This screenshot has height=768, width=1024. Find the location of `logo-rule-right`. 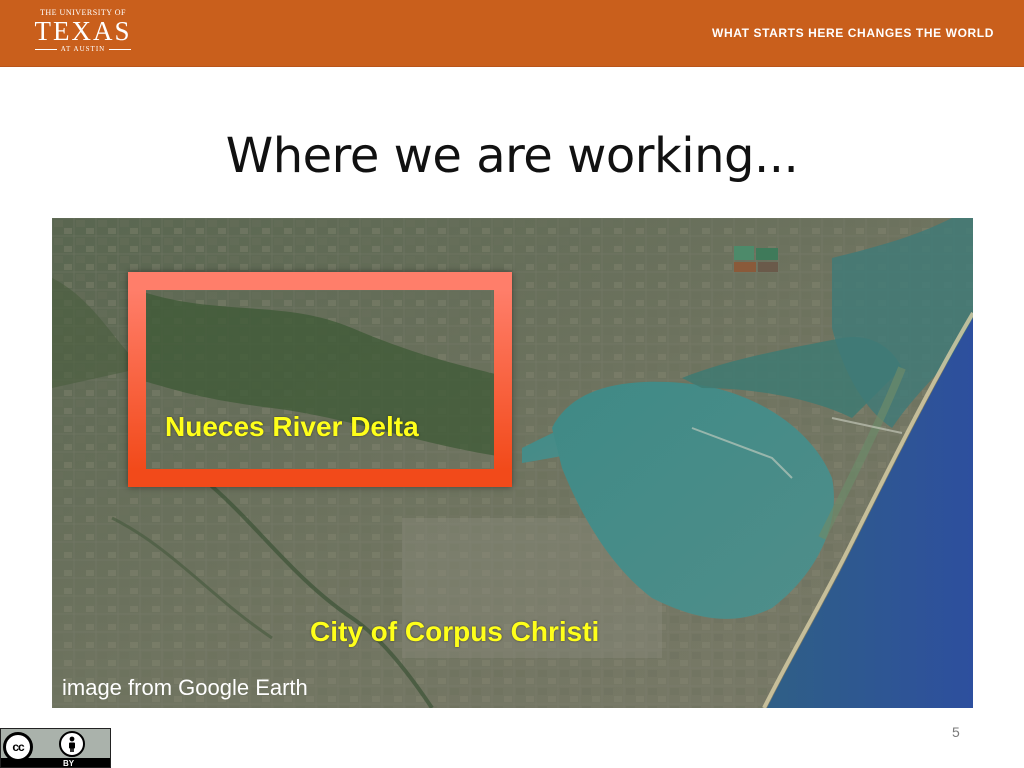

logo-rule-right is located at coordinates (120, 49).